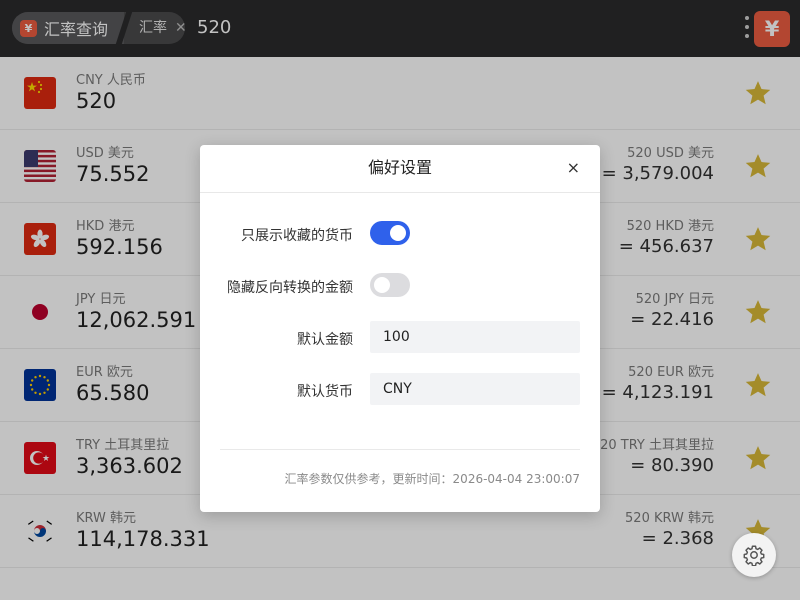  I want to click on default-currency-label: 默认货币, so click(325, 392).